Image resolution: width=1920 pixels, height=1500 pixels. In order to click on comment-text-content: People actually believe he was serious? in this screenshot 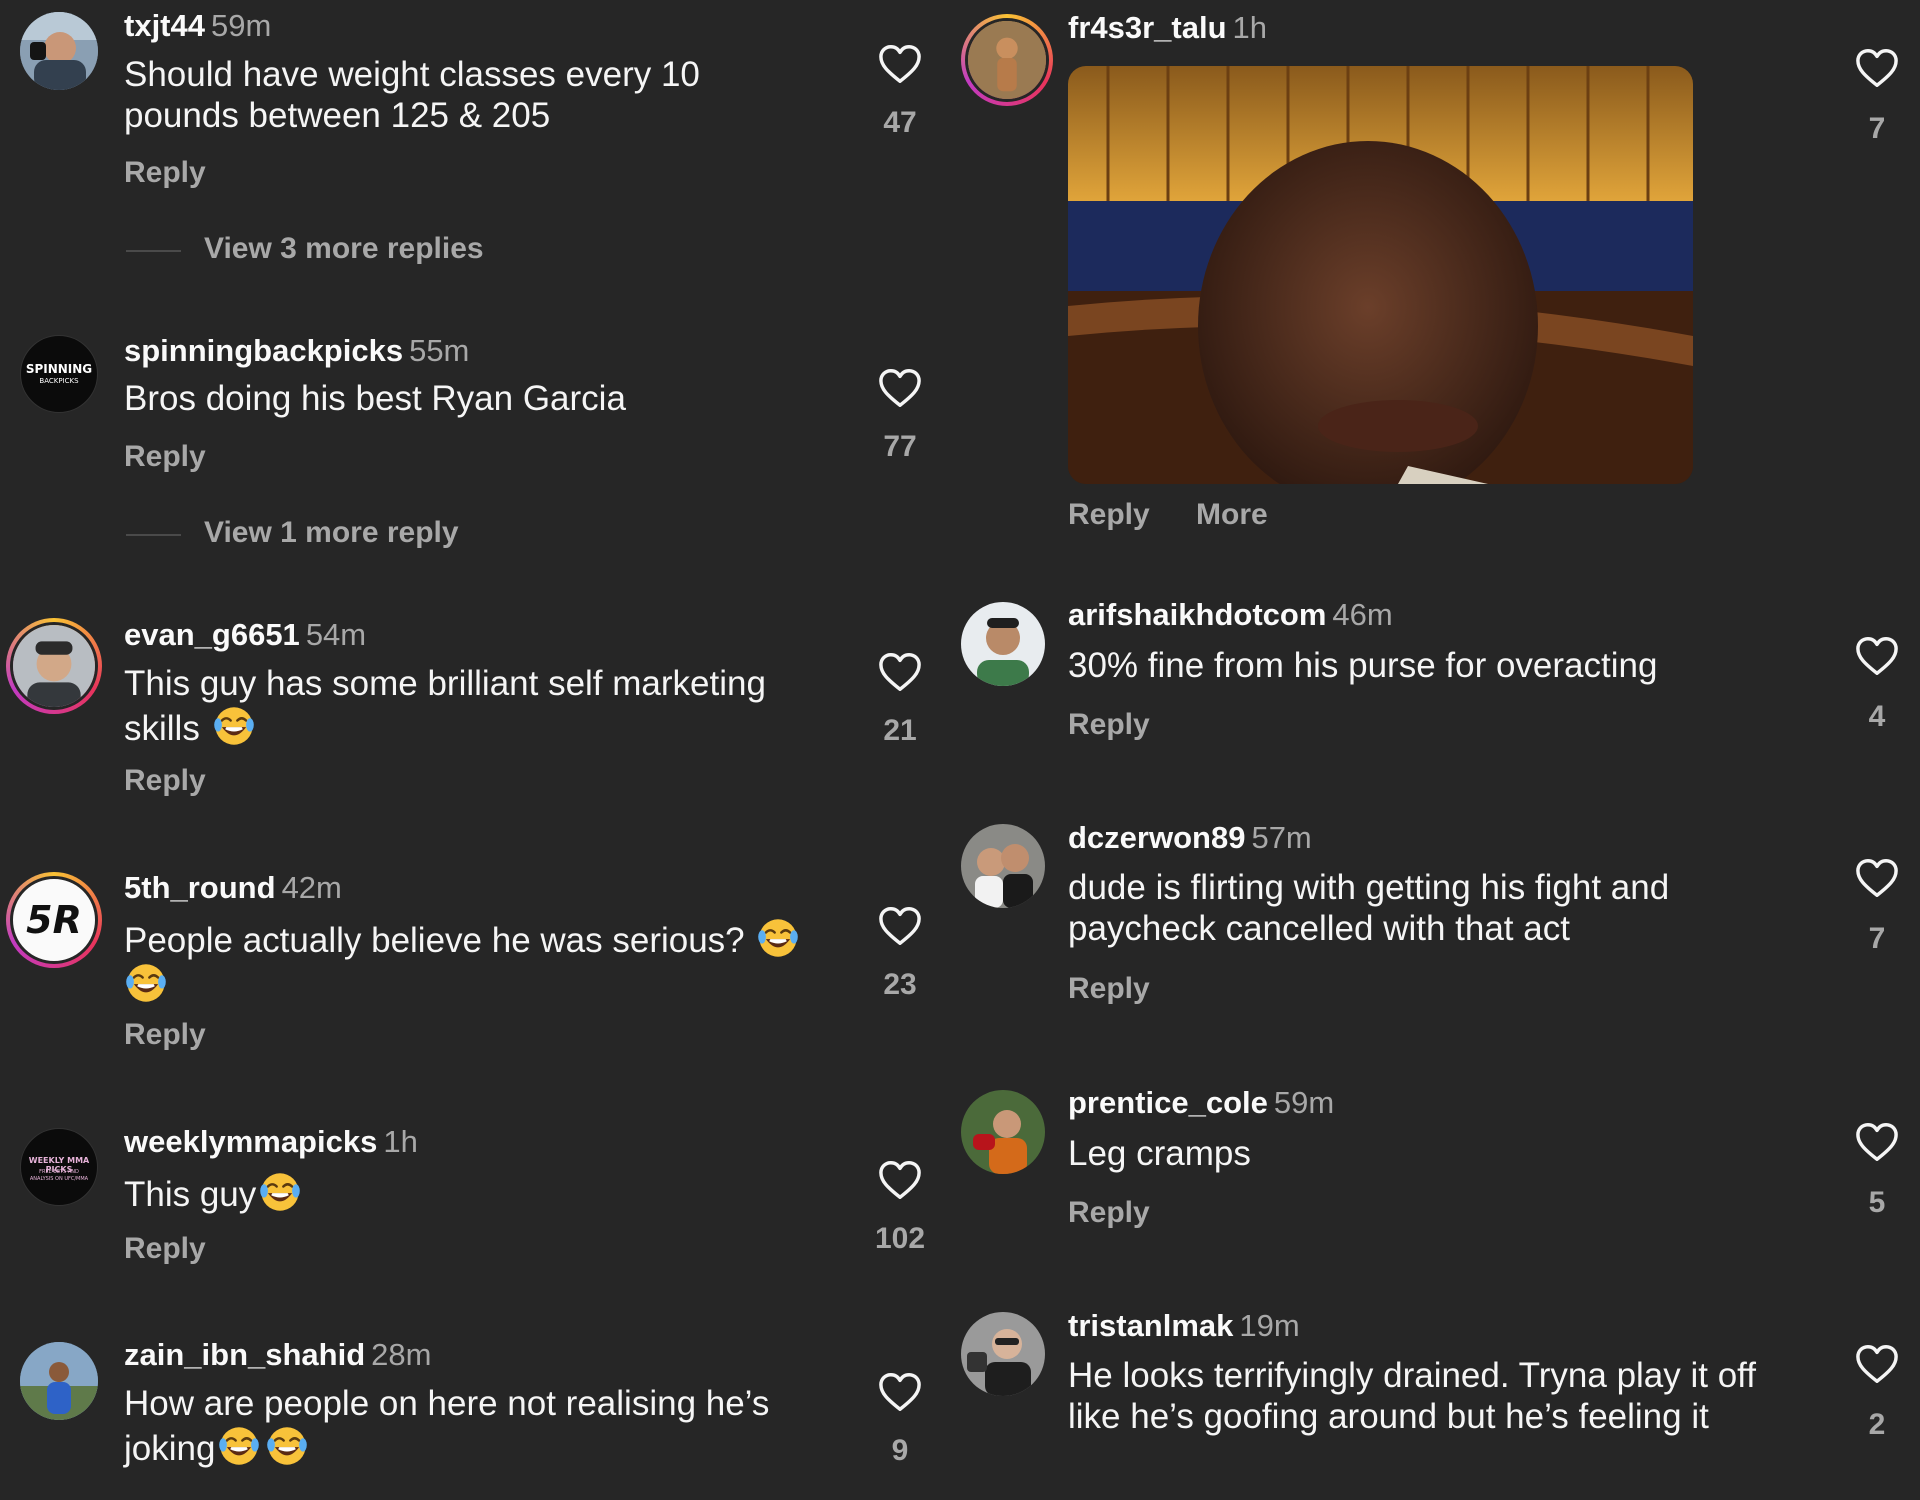, I will do `click(434, 940)`.